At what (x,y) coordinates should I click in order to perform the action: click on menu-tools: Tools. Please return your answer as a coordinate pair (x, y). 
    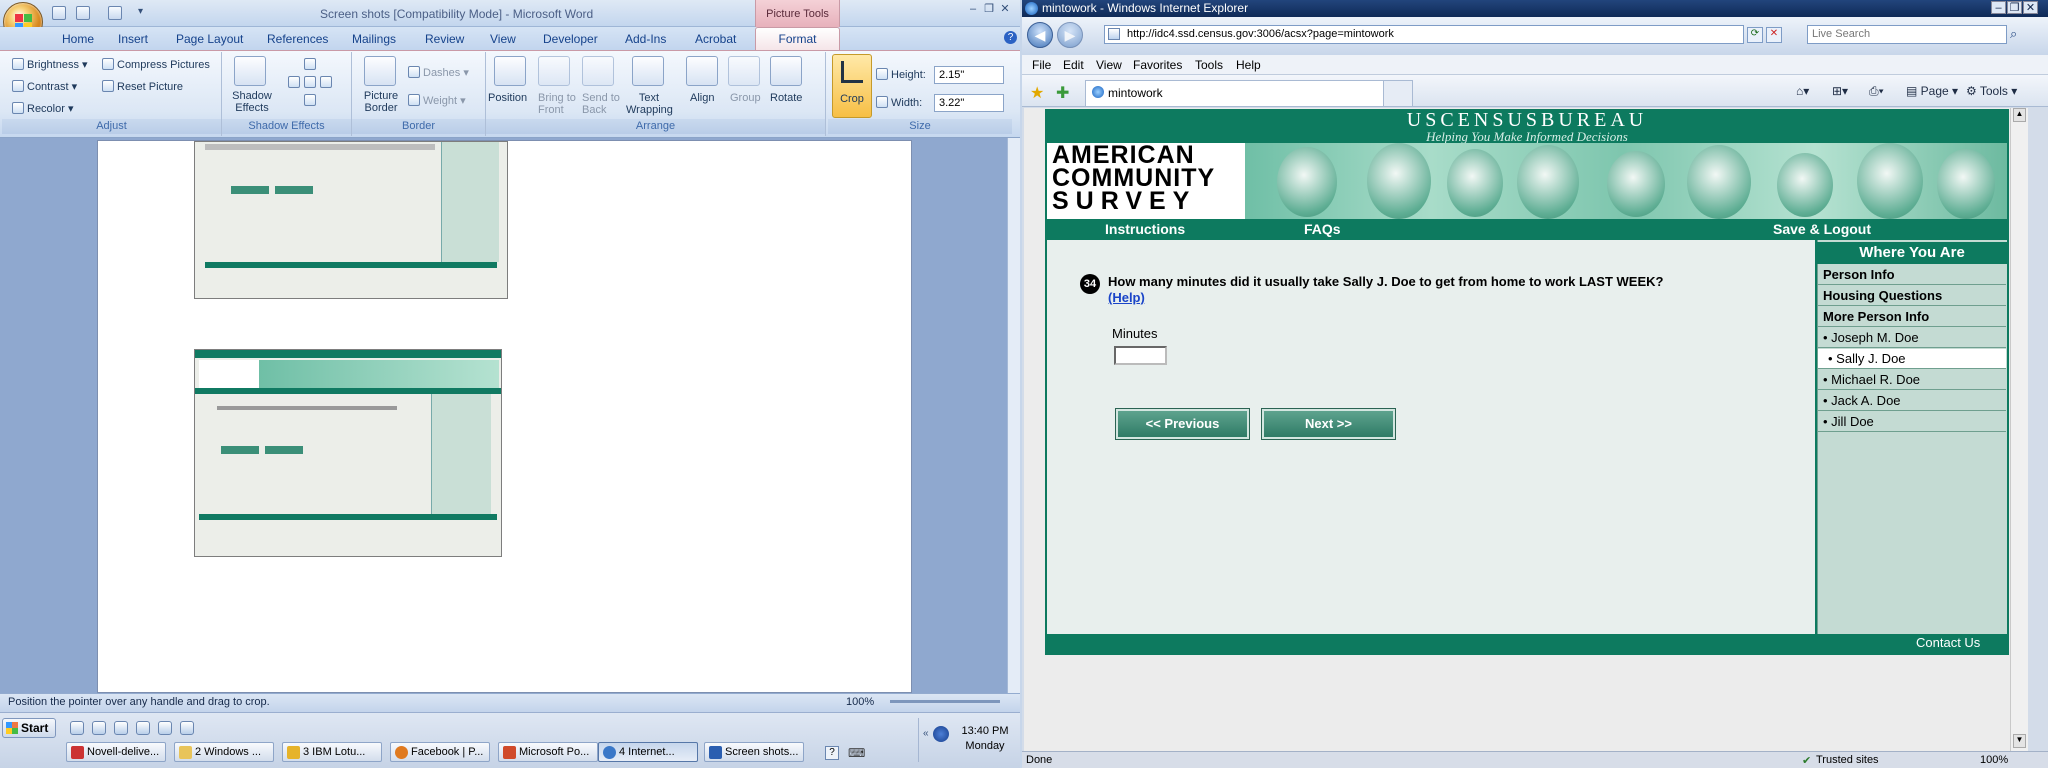
    Looking at the image, I should click on (1209, 65).